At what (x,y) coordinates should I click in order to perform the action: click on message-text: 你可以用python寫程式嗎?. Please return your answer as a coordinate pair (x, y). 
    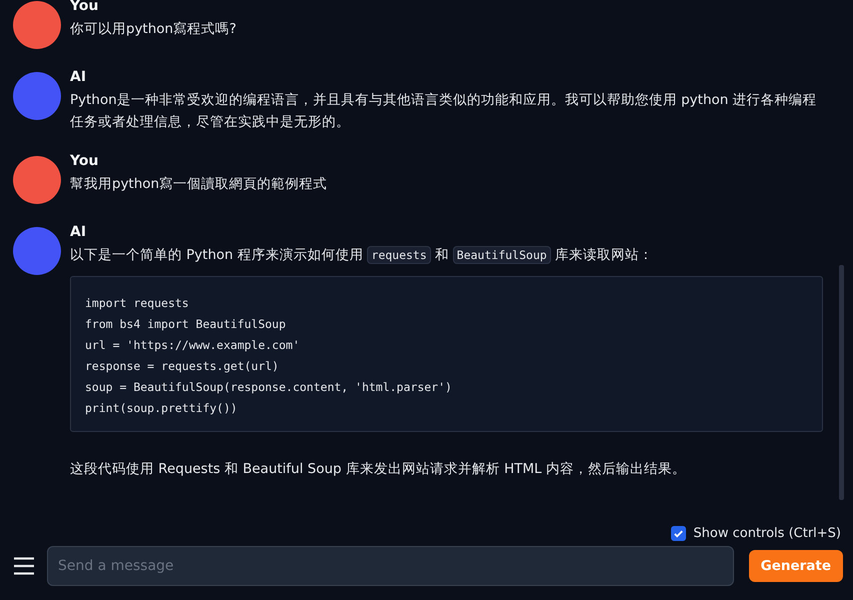
    Looking at the image, I should click on (154, 29).